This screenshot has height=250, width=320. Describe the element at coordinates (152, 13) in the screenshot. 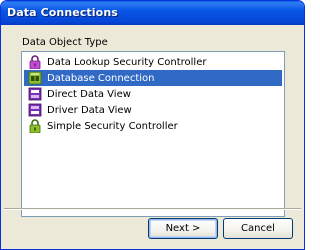

I see `title-bar: Data Connections` at that location.